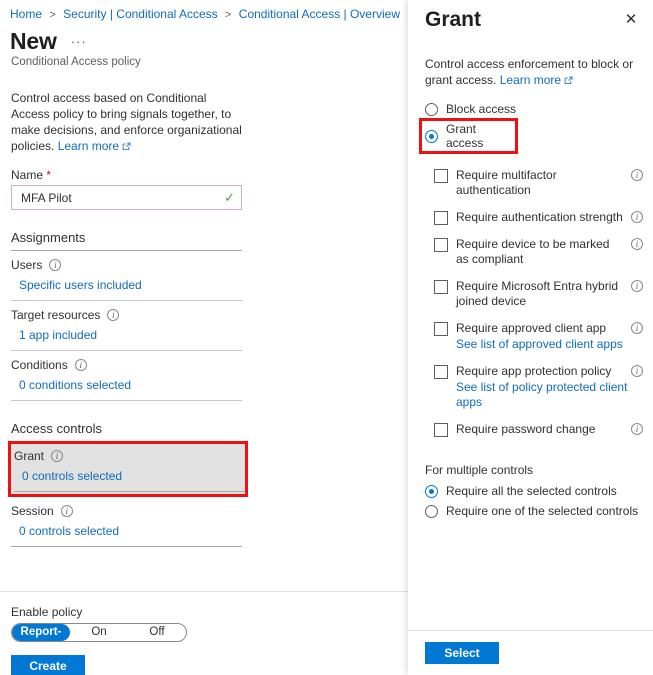  What do you see at coordinates (204, 311) in the screenshot?
I see `target-resources-label-row: Target resources` at bounding box center [204, 311].